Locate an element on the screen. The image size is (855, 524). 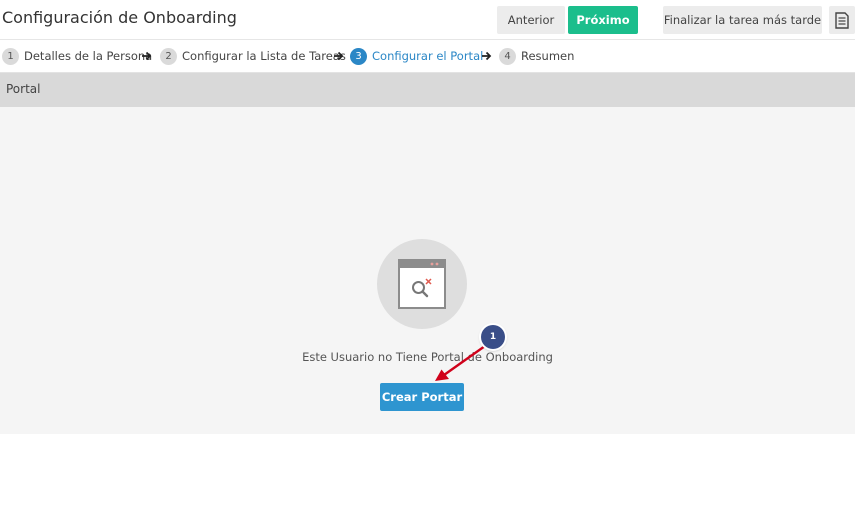
page-title: Configuración de Onboarding is located at coordinates (119, 17).